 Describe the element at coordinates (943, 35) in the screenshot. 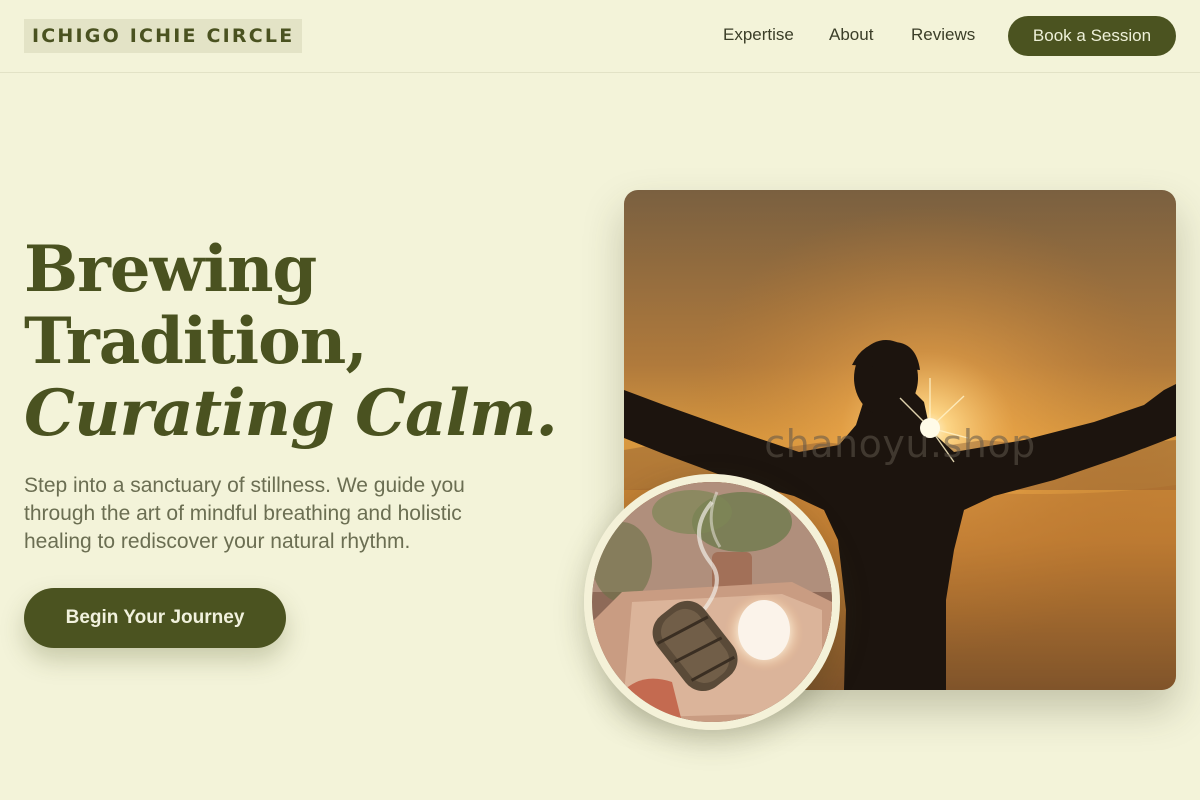

I see `nav-reviews: Reviews` at that location.